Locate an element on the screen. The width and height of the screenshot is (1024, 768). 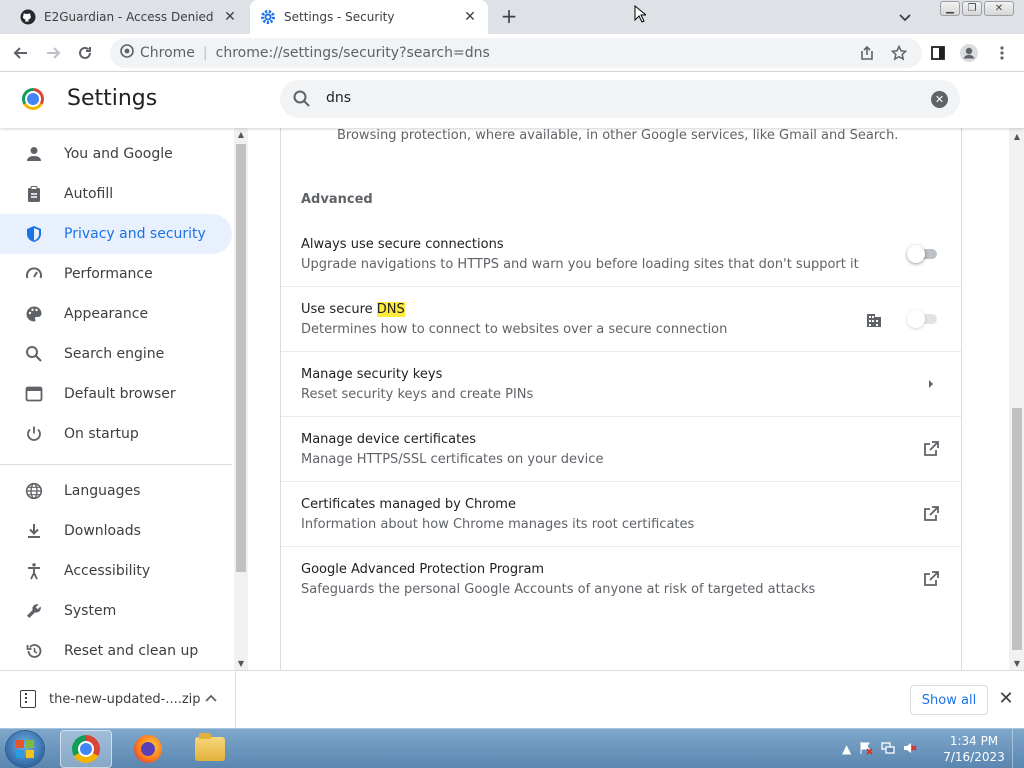
chevron-up-icon is located at coordinates (211, 698).